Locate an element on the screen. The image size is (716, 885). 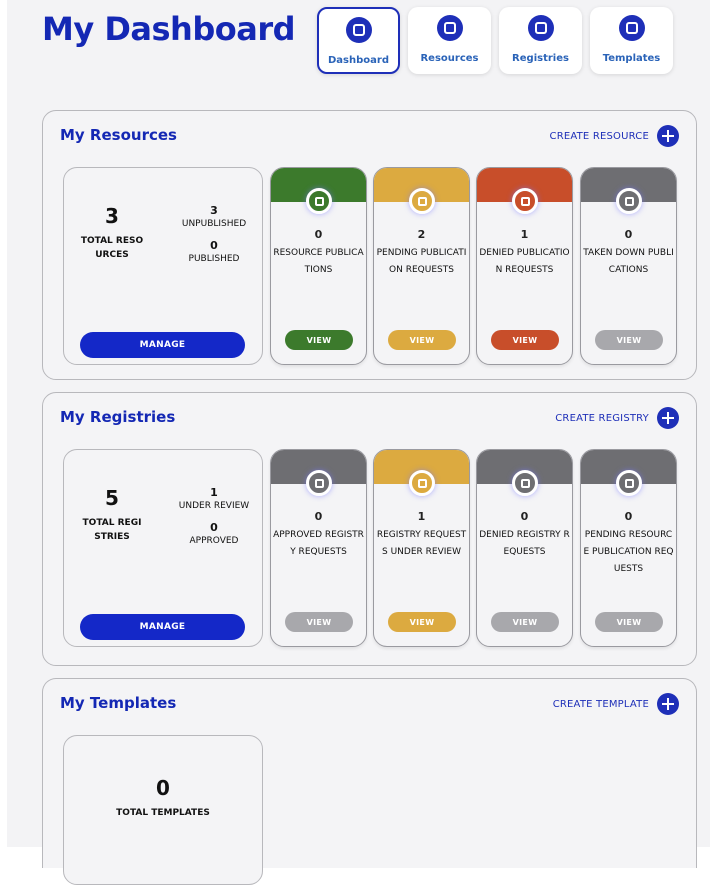
total-label: TOTAL RESOURCES is located at coordinates (112, 248).